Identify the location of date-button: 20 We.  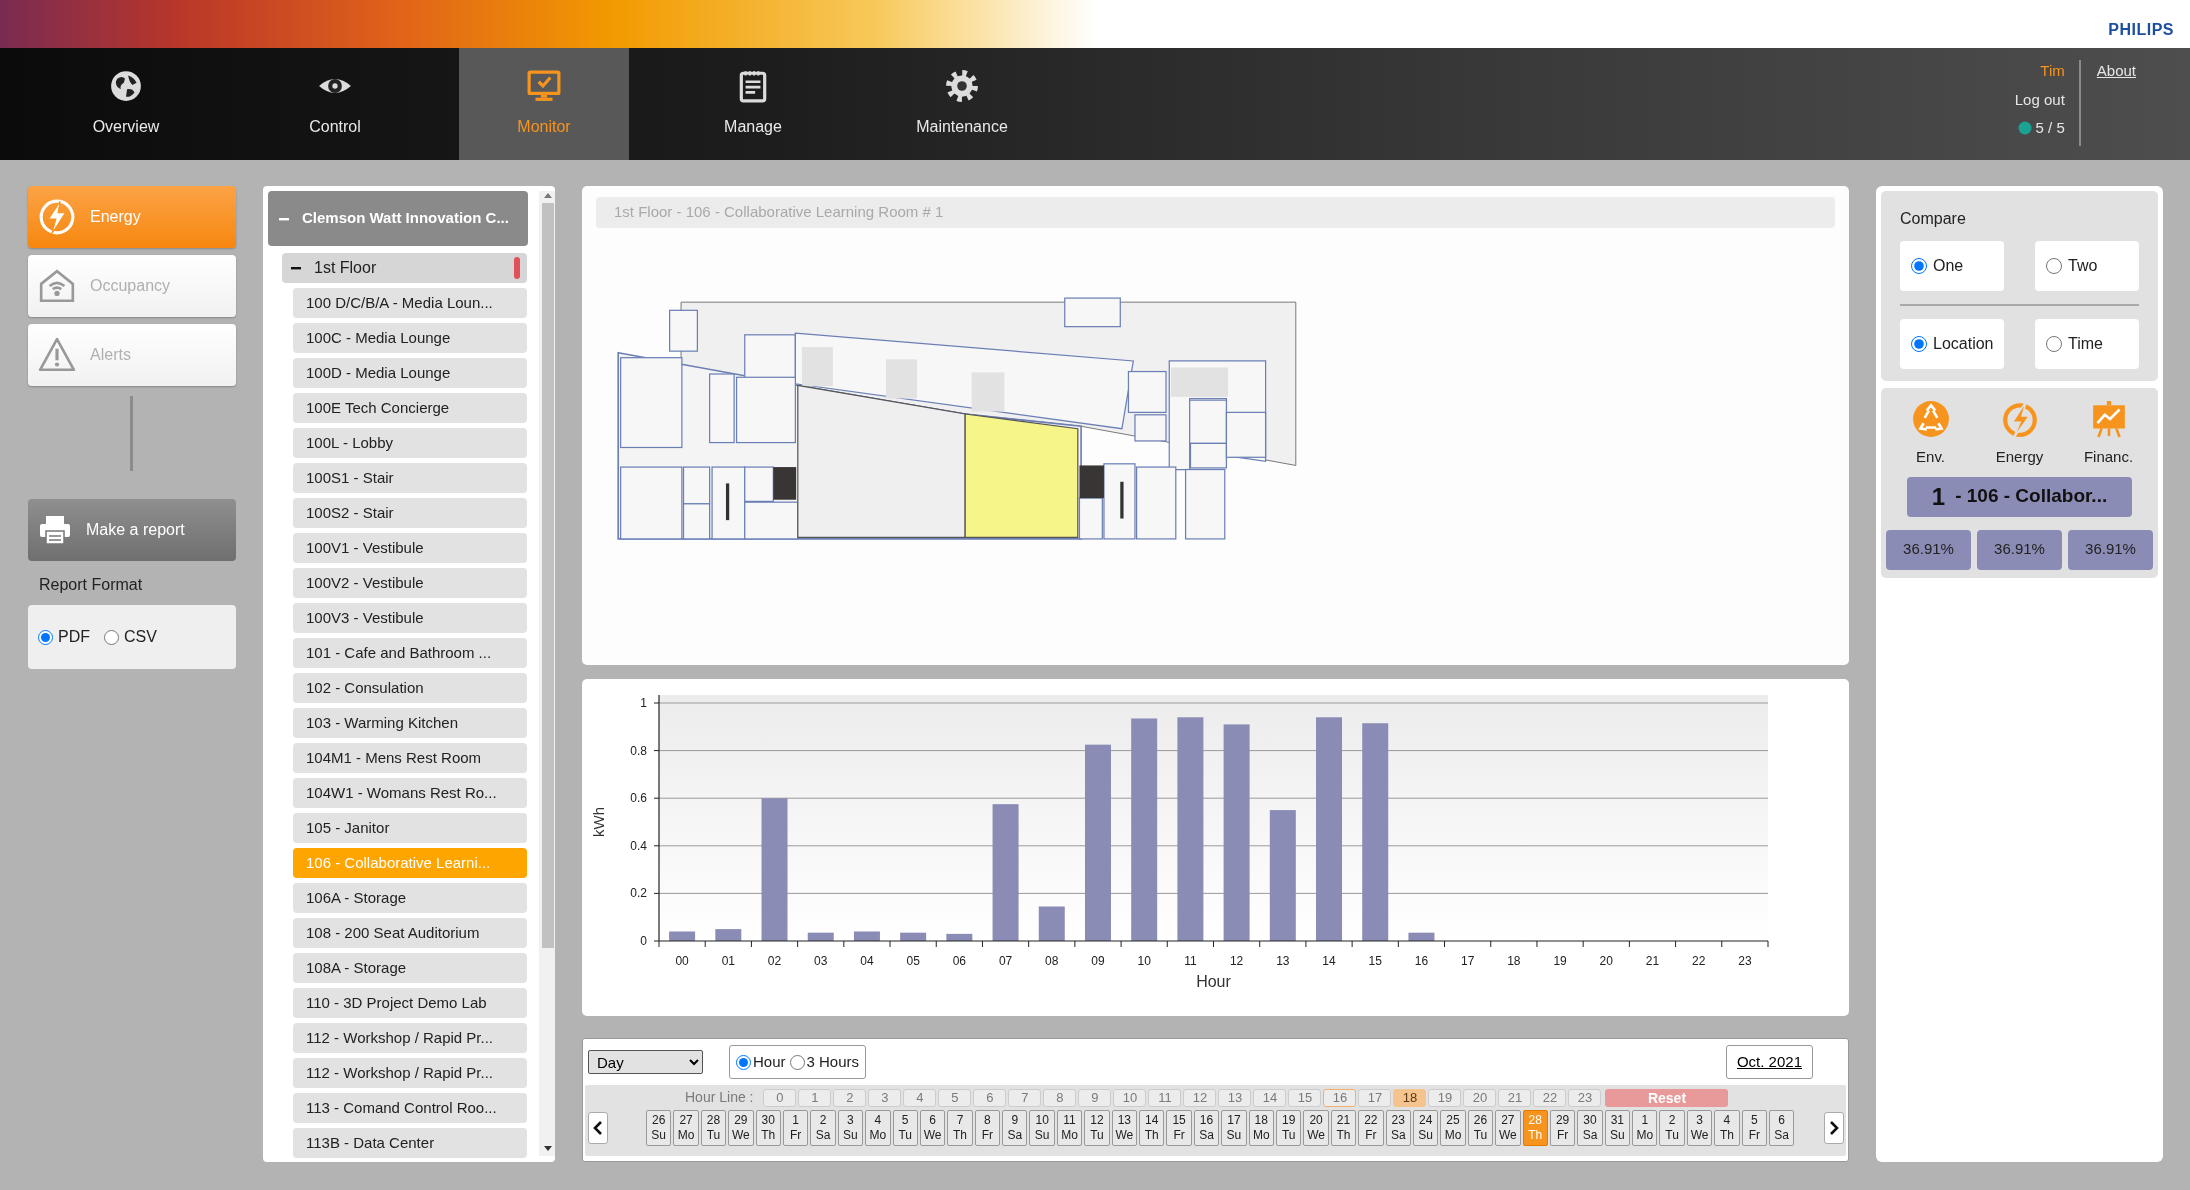
(1316, 1128).